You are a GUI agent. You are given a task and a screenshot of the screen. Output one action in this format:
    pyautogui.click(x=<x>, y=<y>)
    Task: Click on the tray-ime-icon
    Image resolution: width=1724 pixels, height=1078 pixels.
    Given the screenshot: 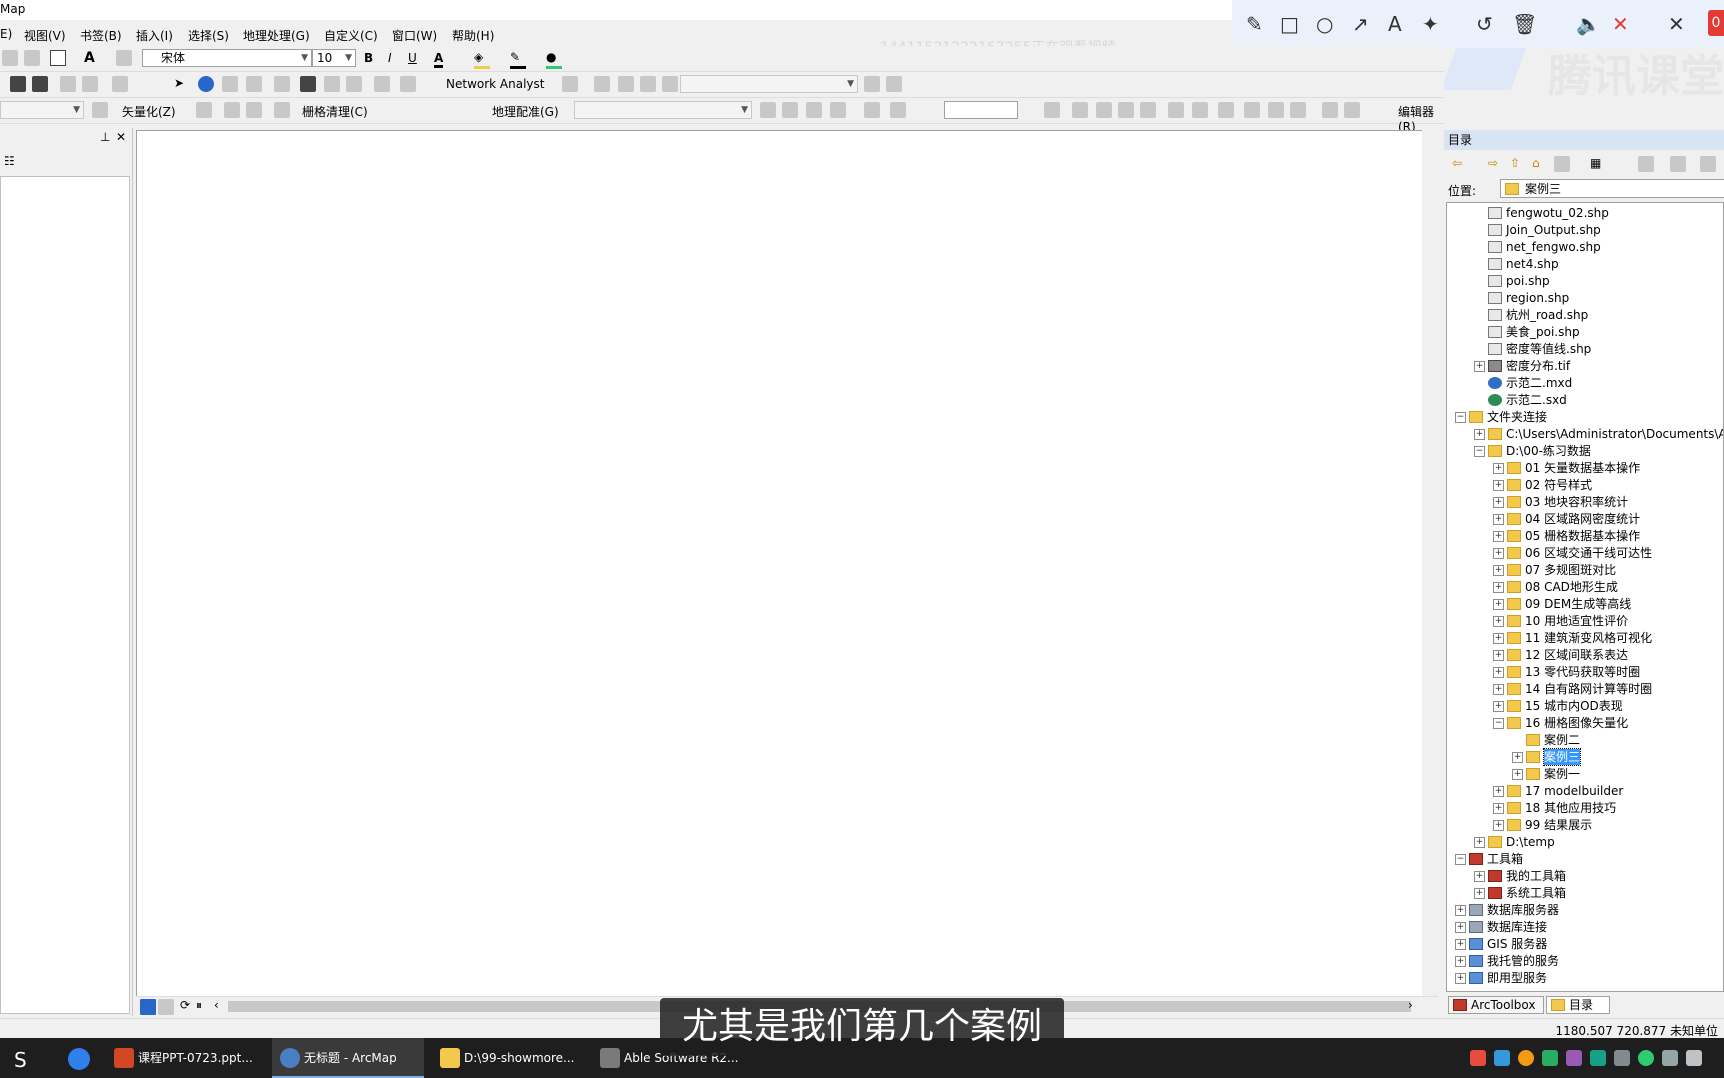 What is the action you would take?
    pyautogui.click(x=1478, y=1058)
    